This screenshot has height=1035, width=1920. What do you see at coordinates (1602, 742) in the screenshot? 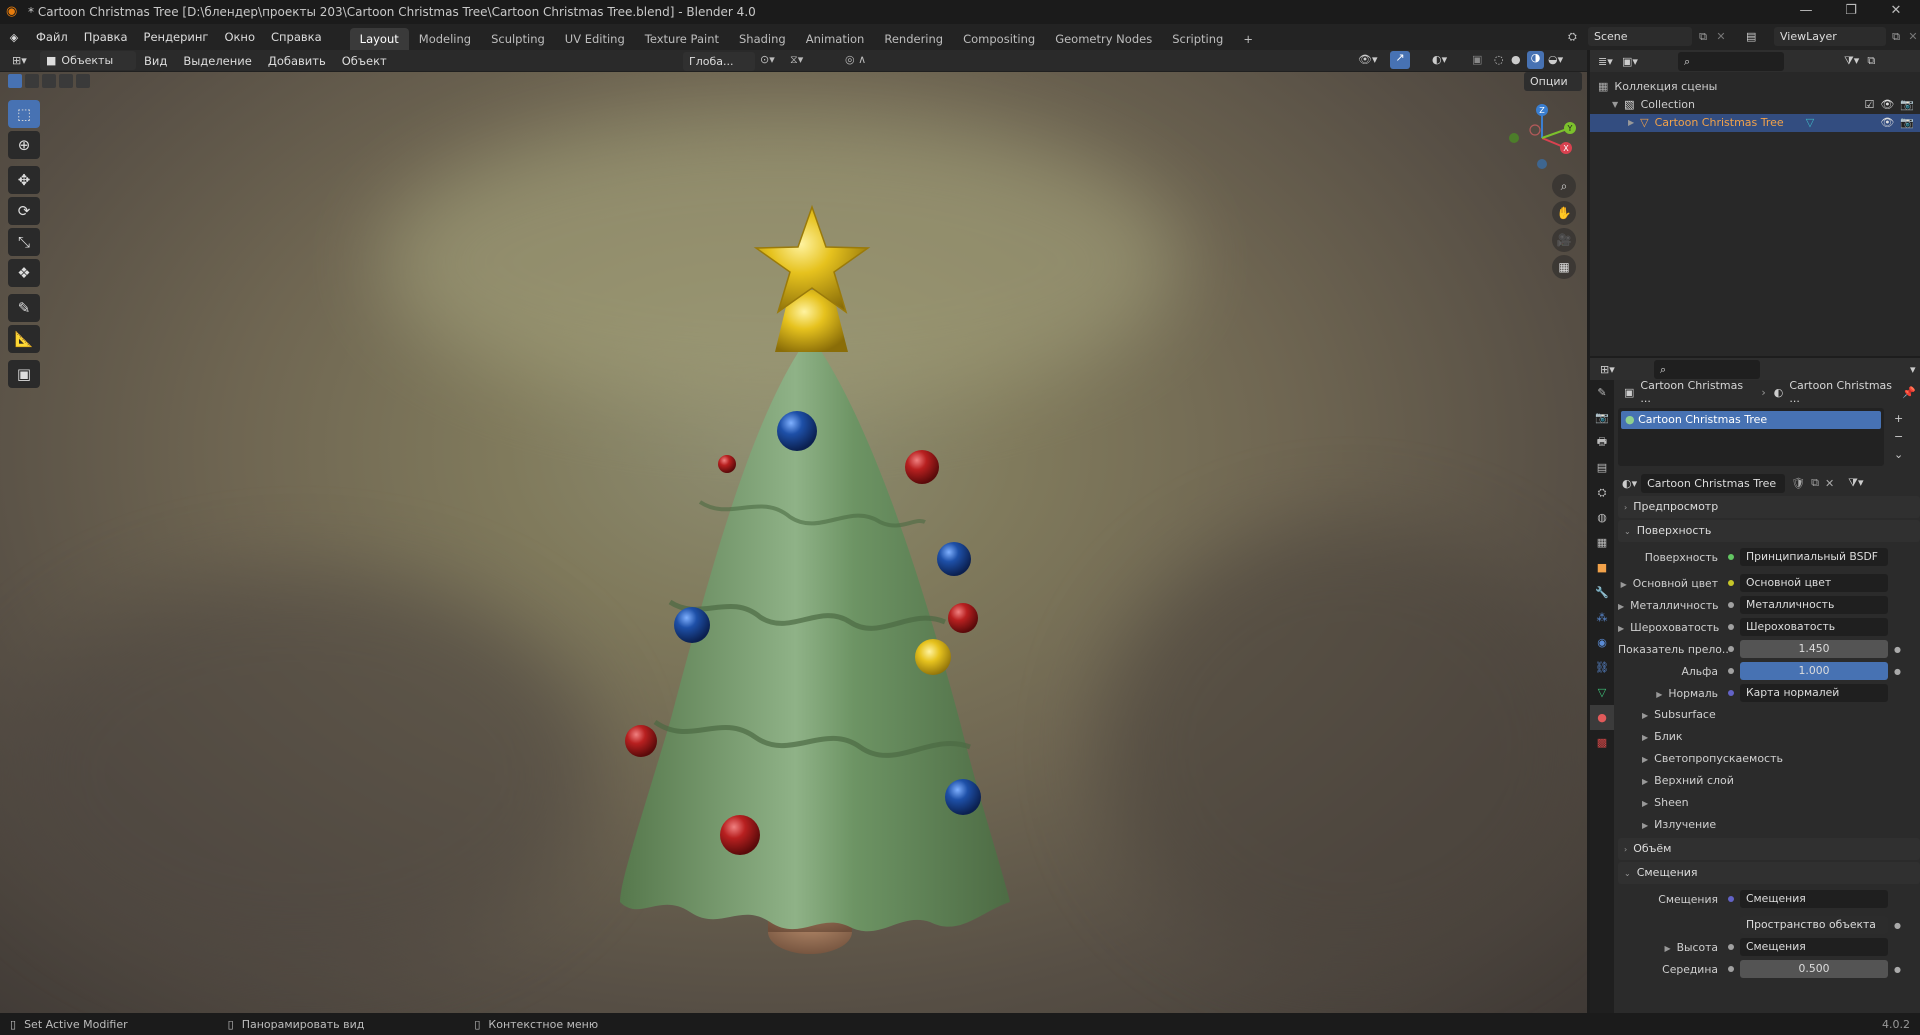
I see `texture-tab-icon: ▩` at bounding box center [1602, 742].